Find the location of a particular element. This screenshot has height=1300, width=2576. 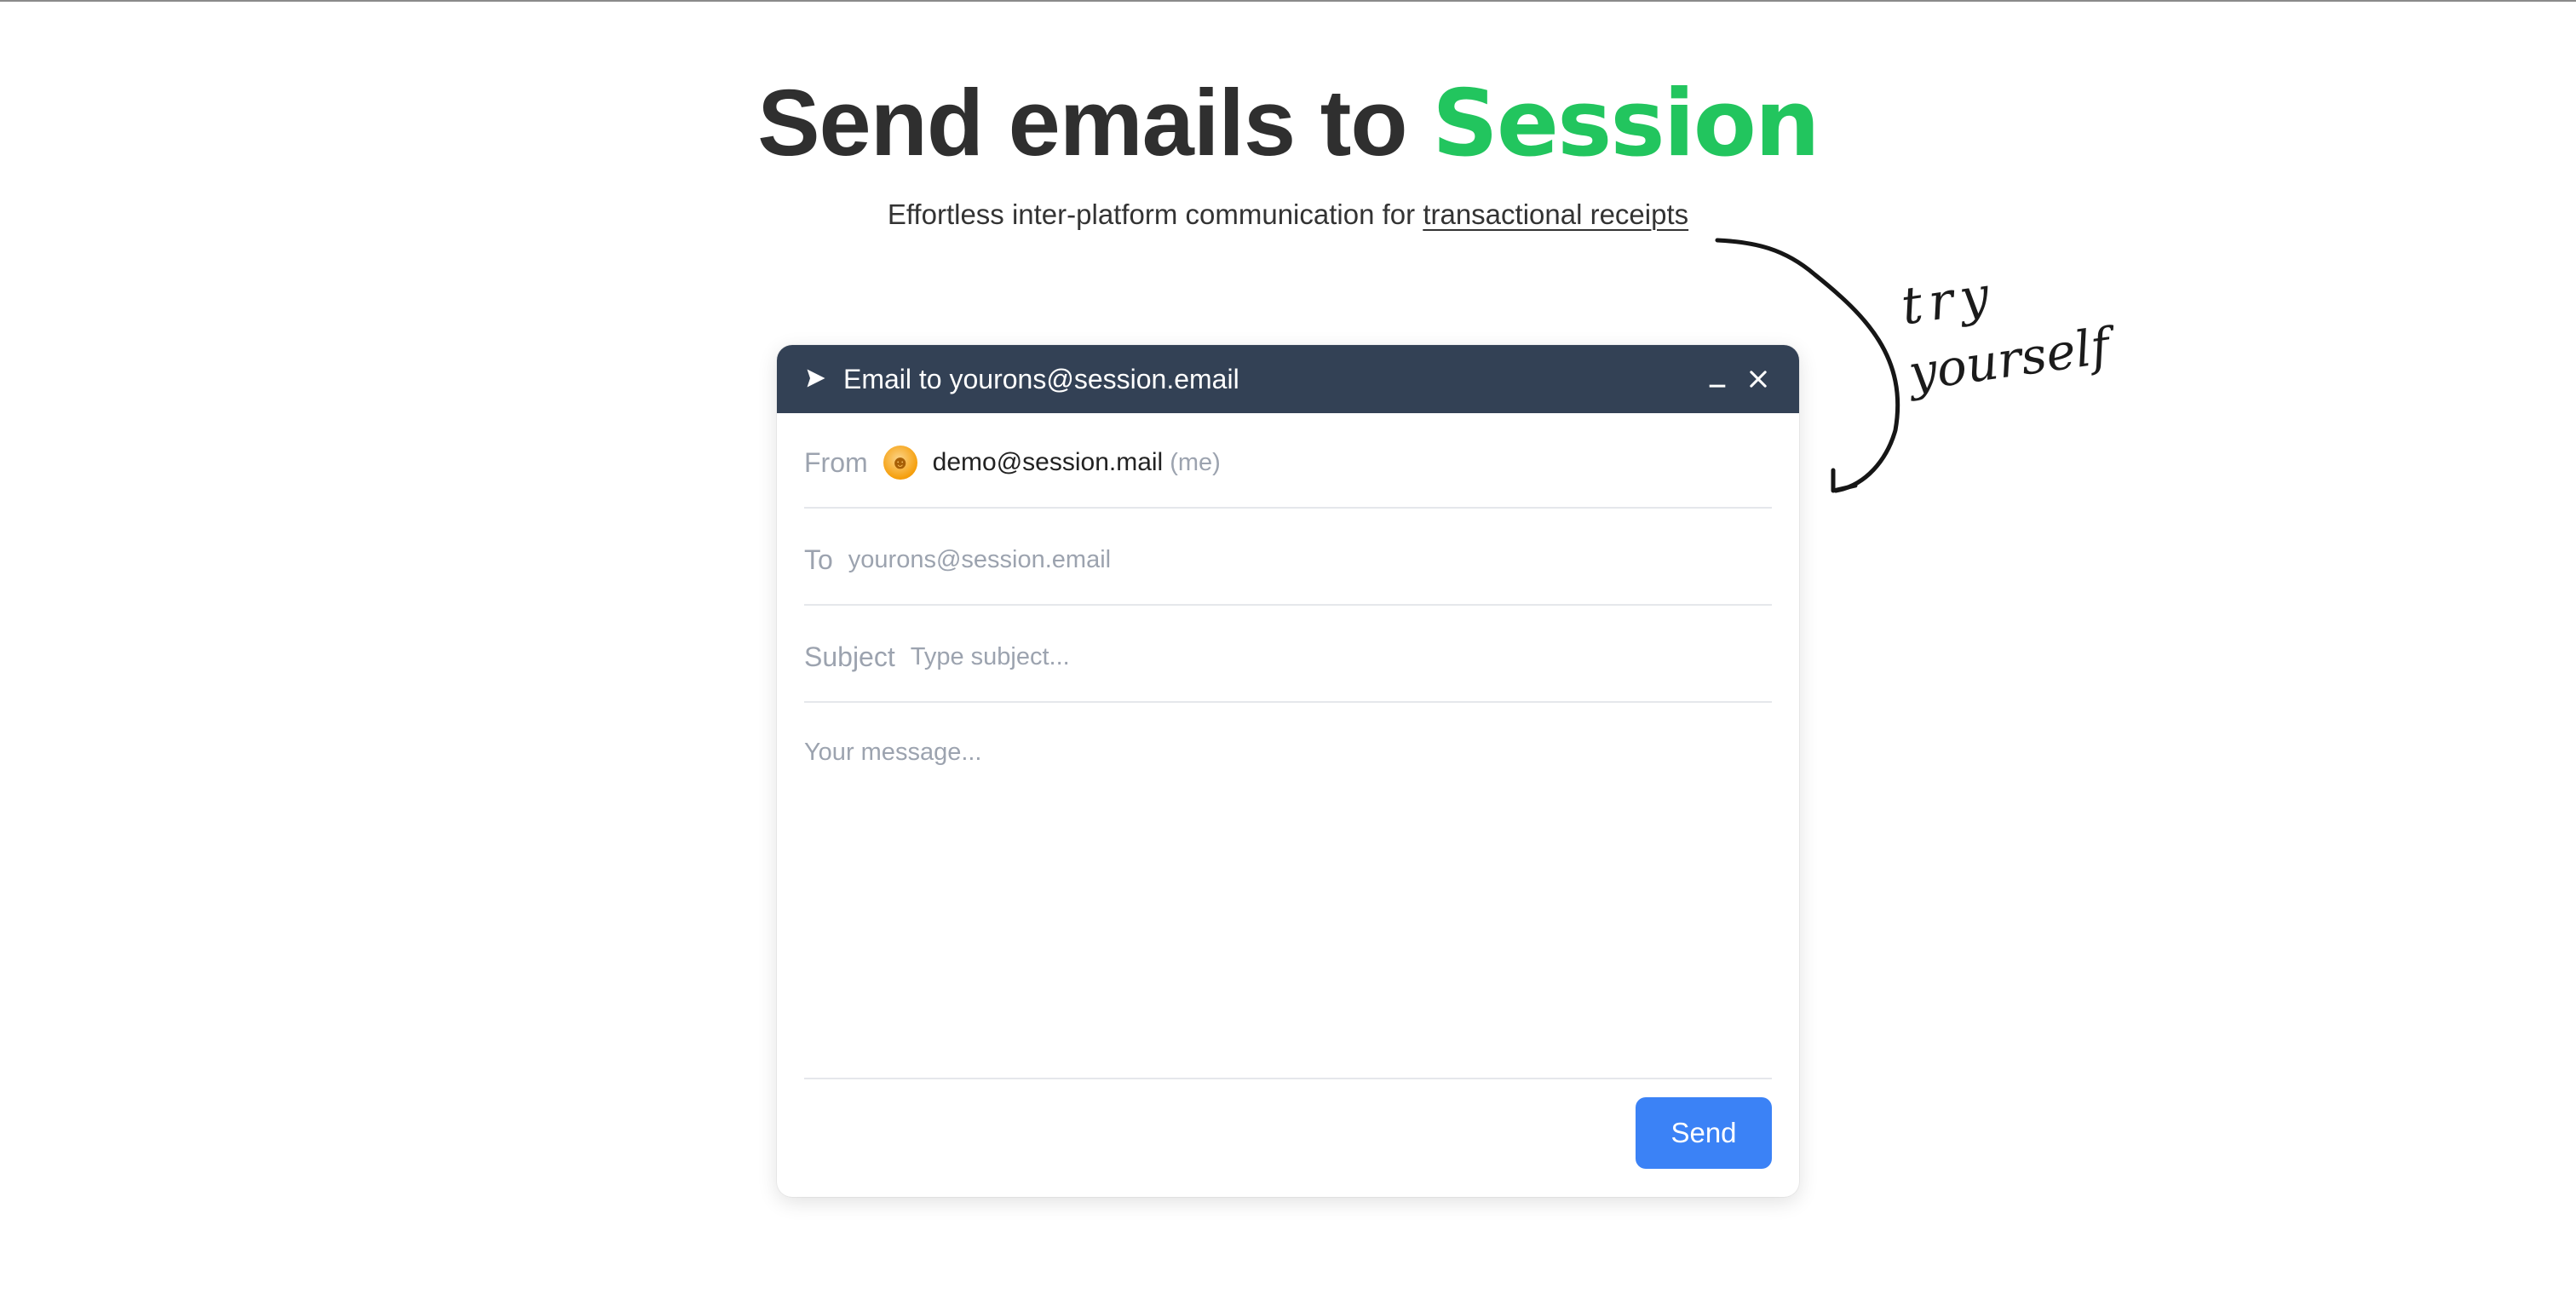

close-icon is located at coordinates (1758, 379).